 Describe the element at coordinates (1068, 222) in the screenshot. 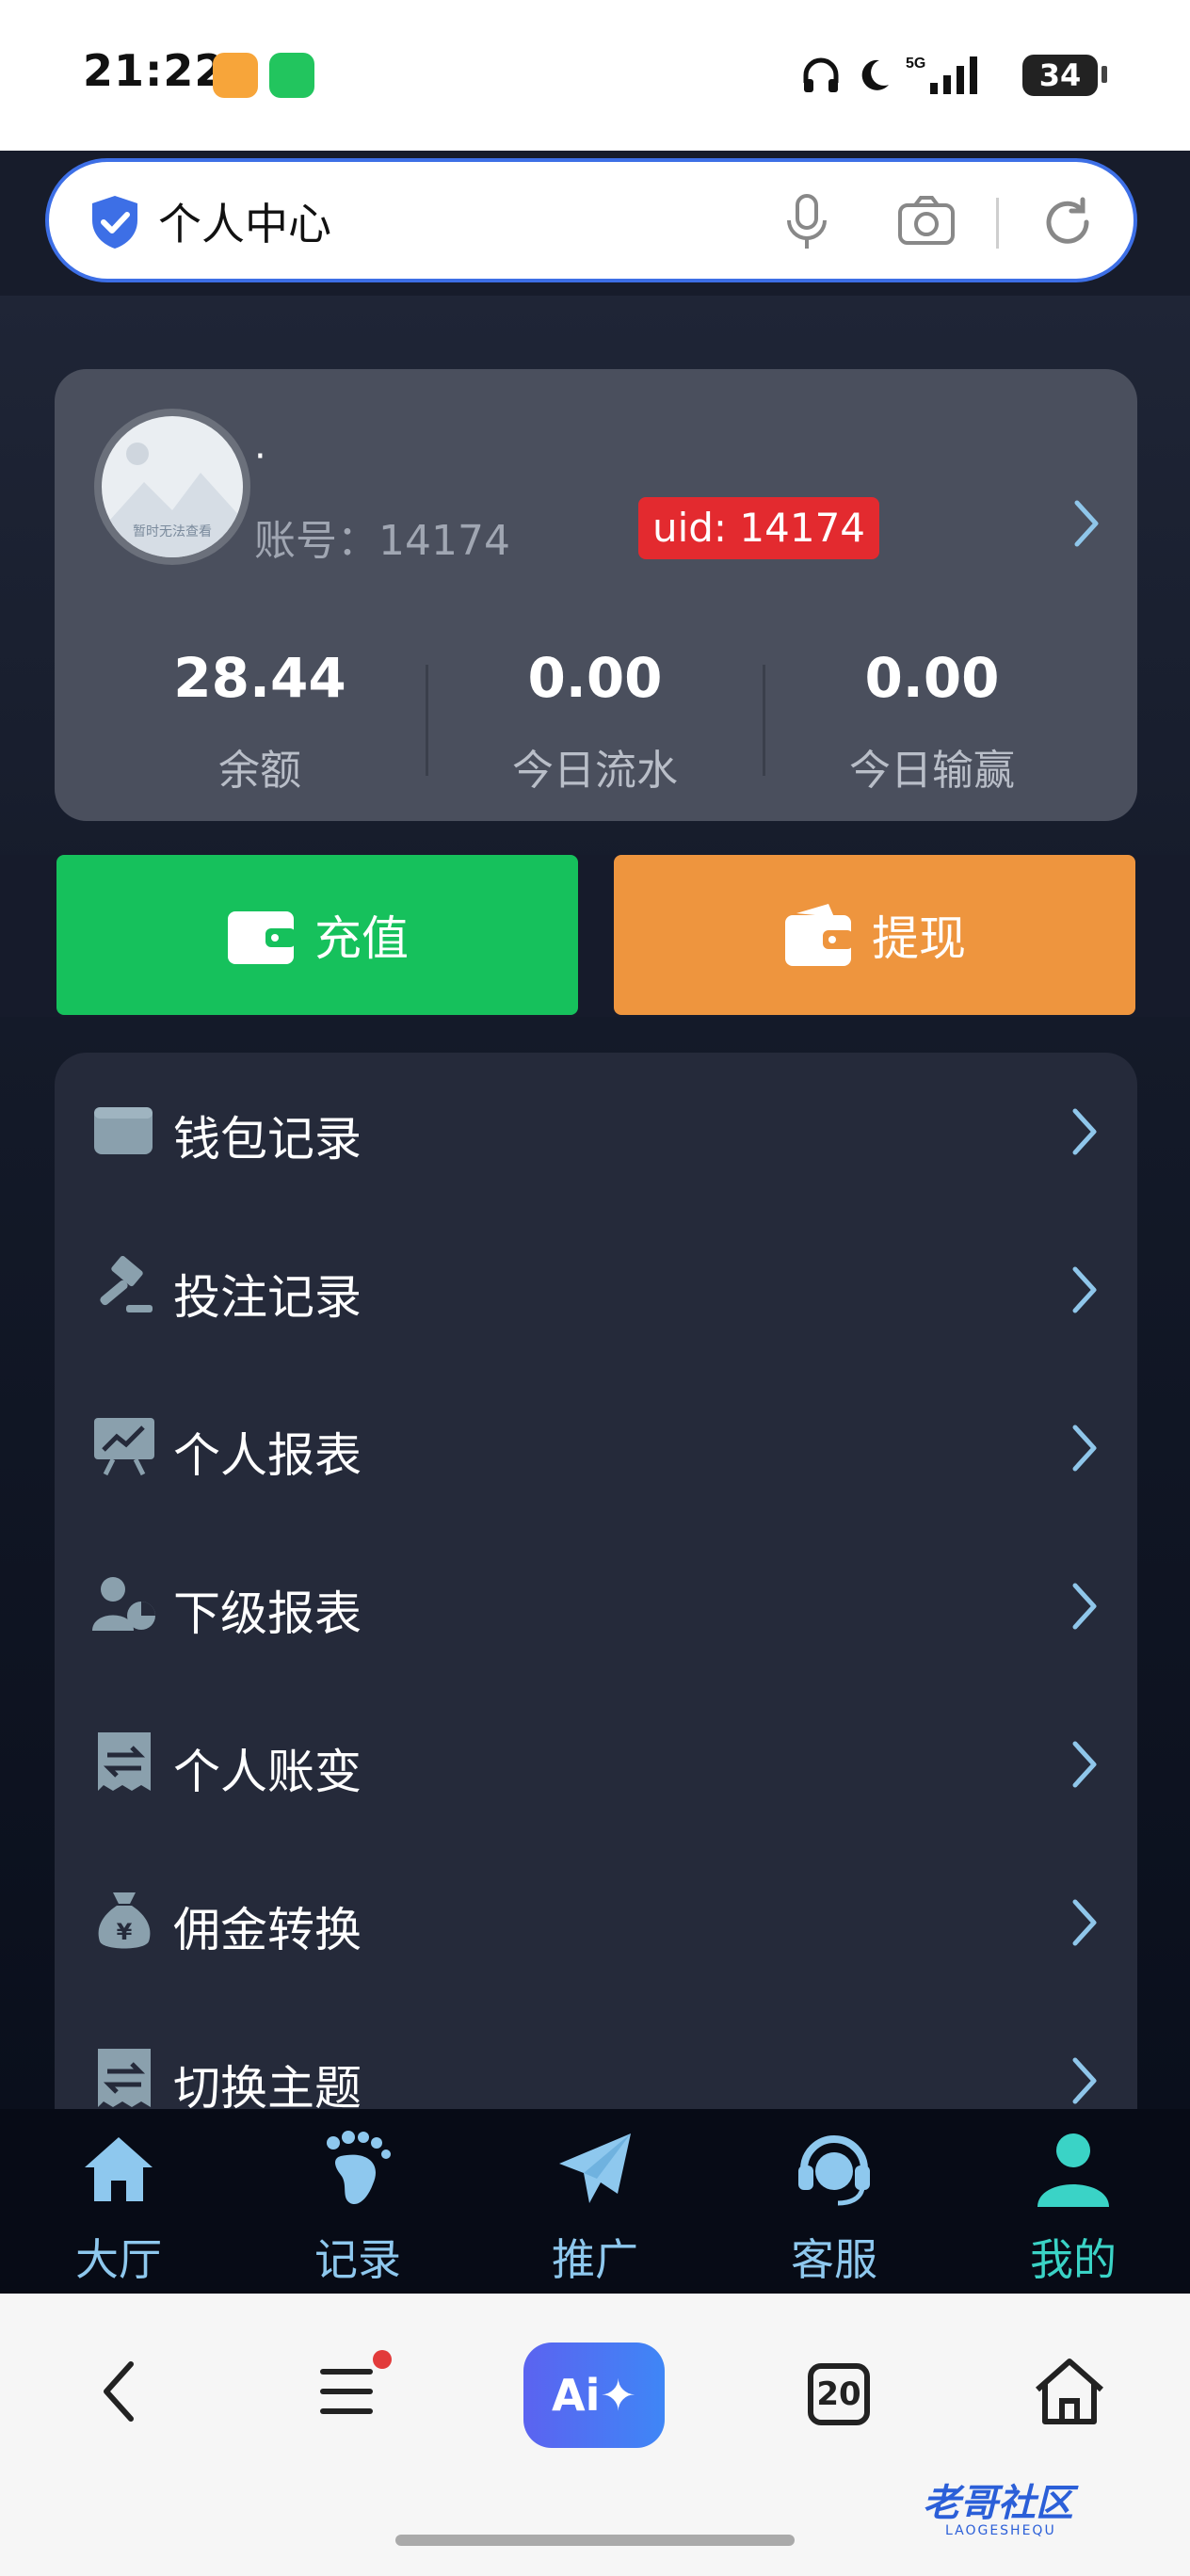

I see `reload-icon` at that location.